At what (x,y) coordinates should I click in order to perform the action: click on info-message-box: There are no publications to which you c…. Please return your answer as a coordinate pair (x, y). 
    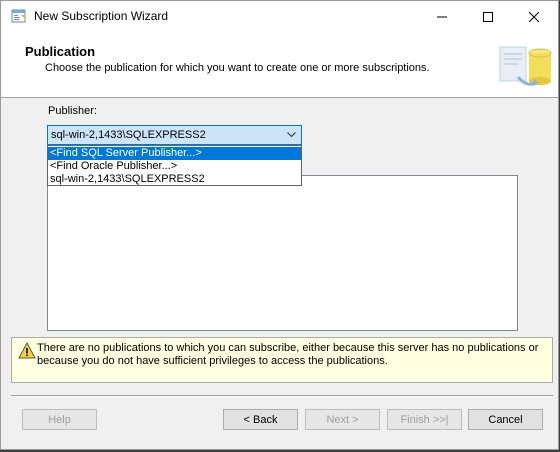
    Looking at the image, I should click on (282, 360).